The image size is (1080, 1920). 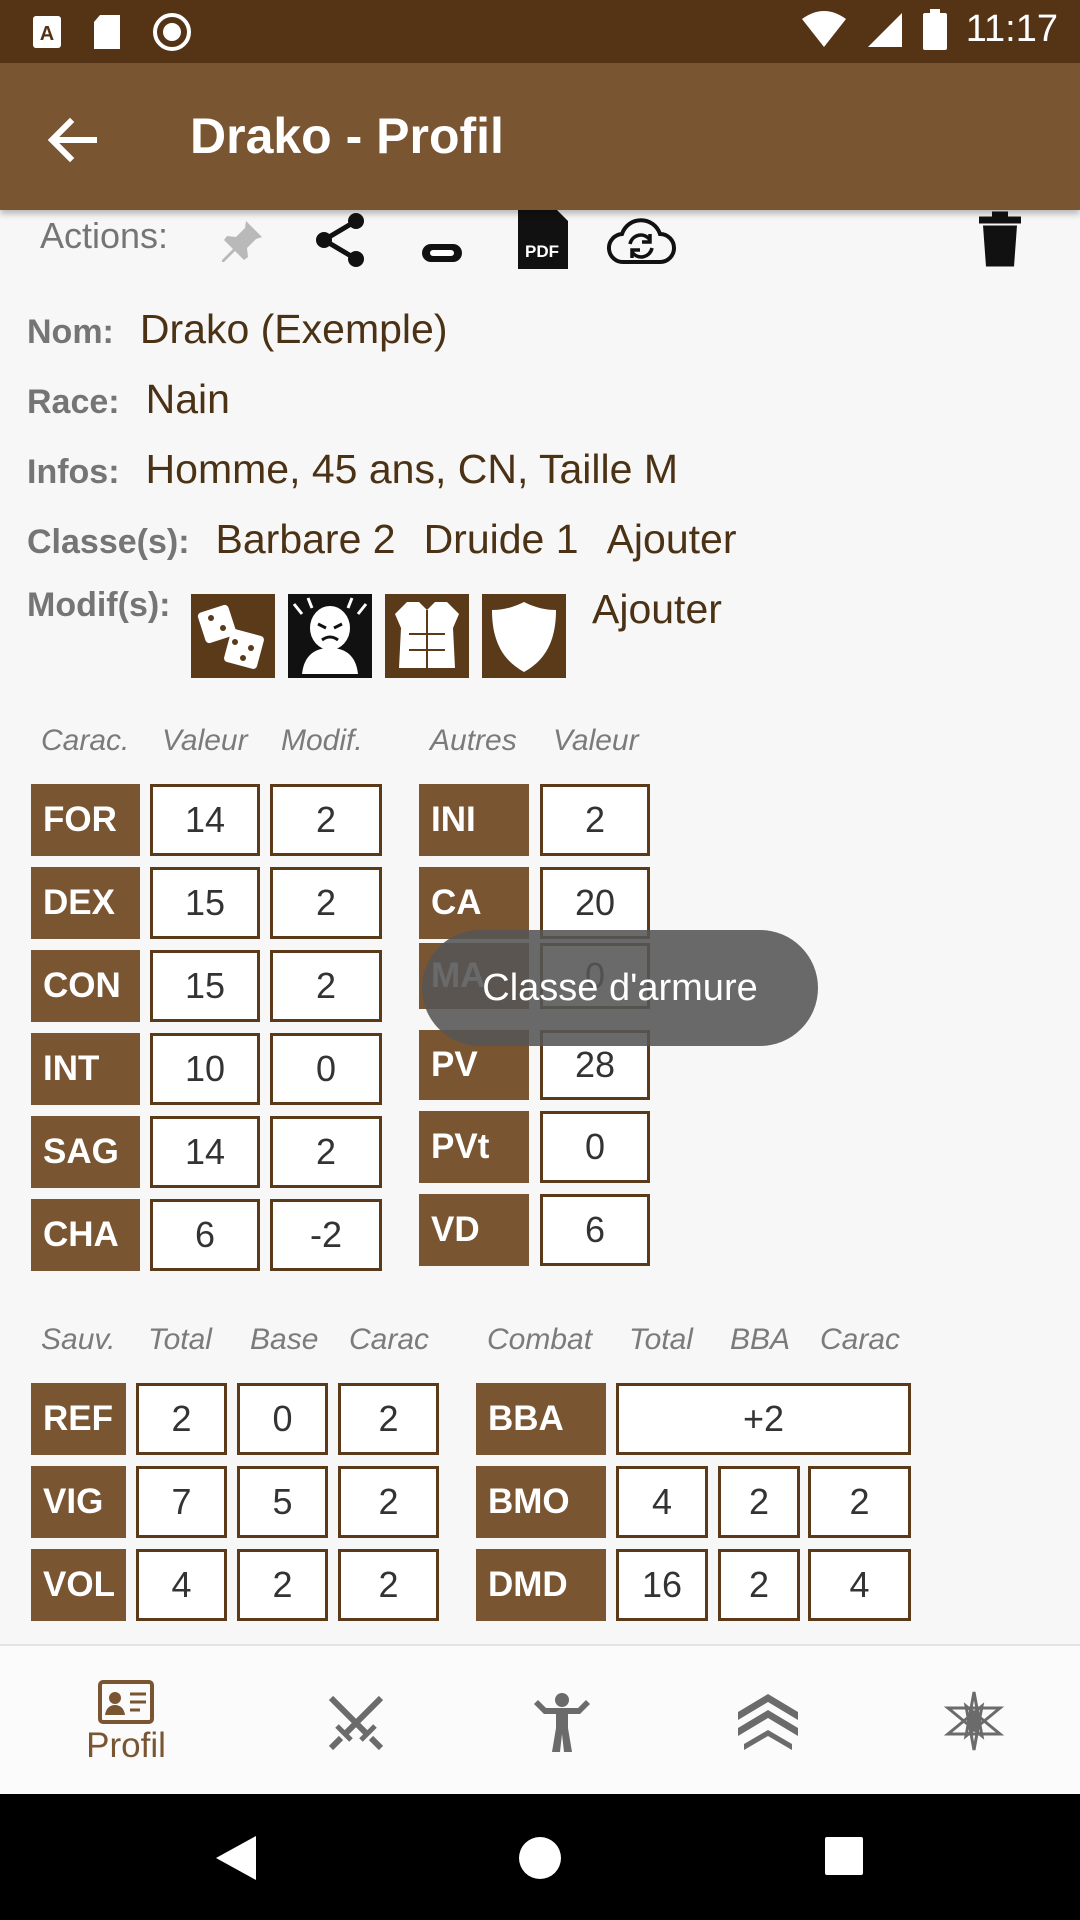 What do you see at coordinates (47, 32) in the screenshot?
I see `notification-a-icon: A` at bounding box center [47, 32].